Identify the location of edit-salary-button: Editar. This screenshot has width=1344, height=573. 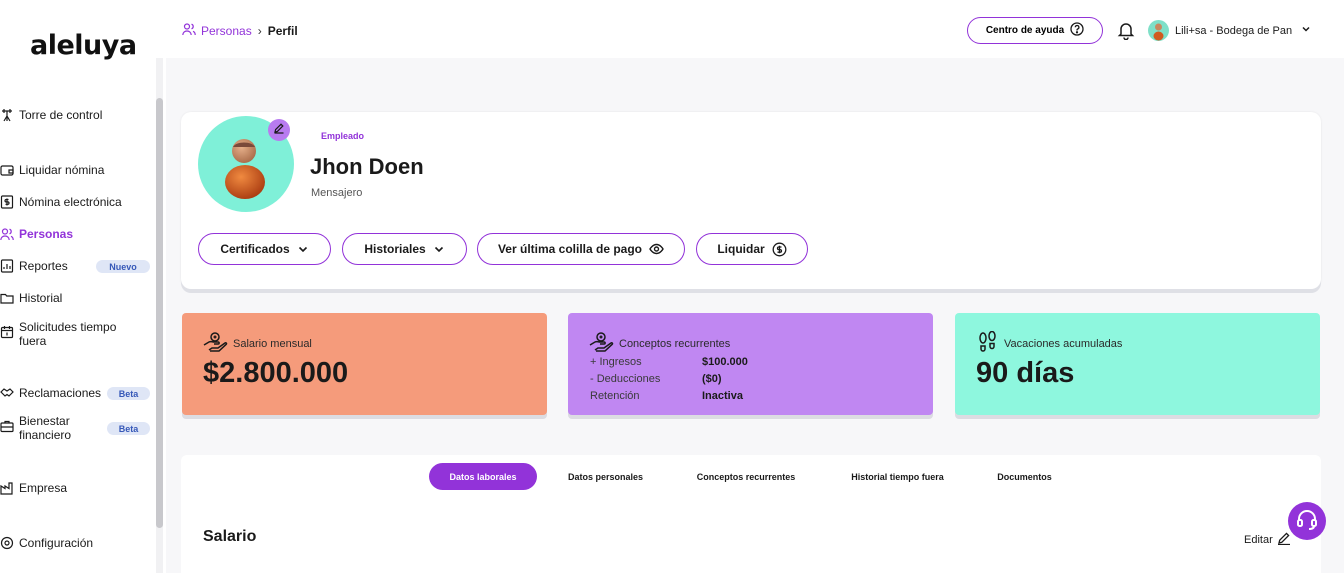
(1267, 539).